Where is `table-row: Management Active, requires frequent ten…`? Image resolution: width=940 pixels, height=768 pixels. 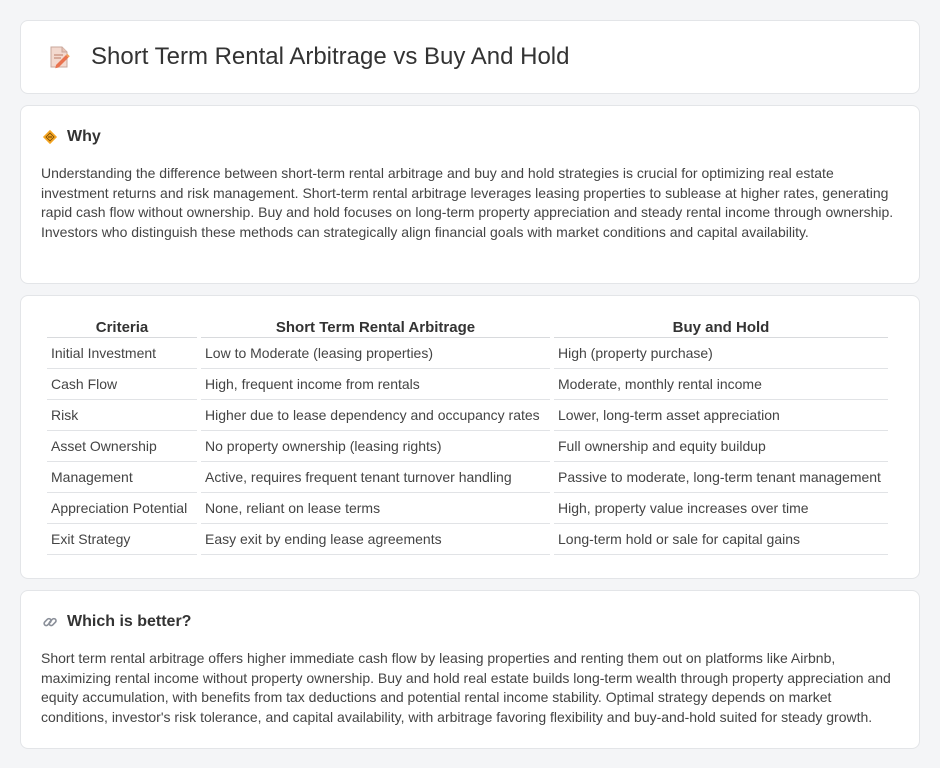
table-row: Management Active, requires frequent ten… is located at coordinates (467, 477).